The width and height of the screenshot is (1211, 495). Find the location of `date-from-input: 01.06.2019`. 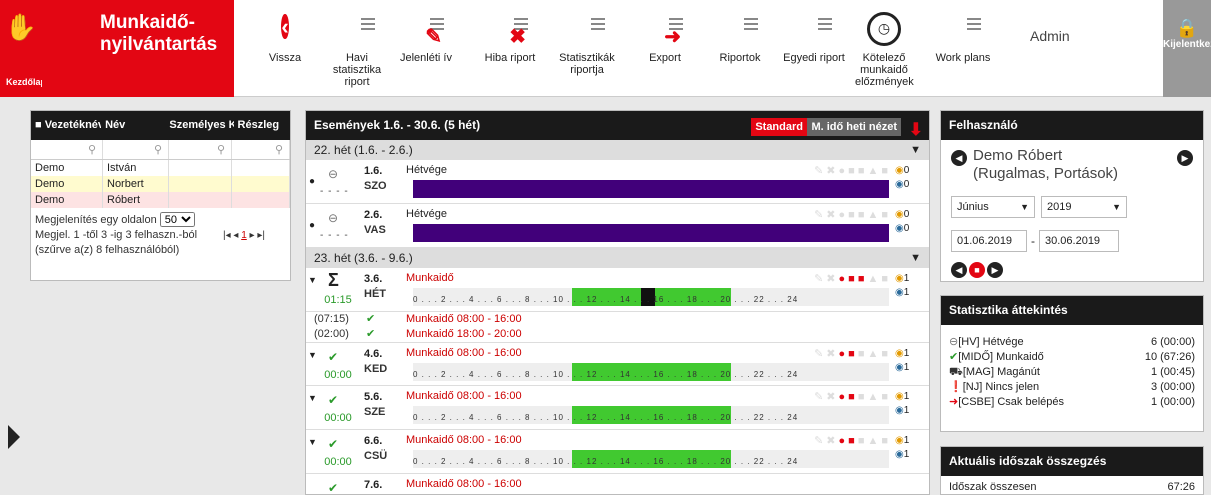

date-from-input: 01.06.2019 is located at coordinates (989, 241).